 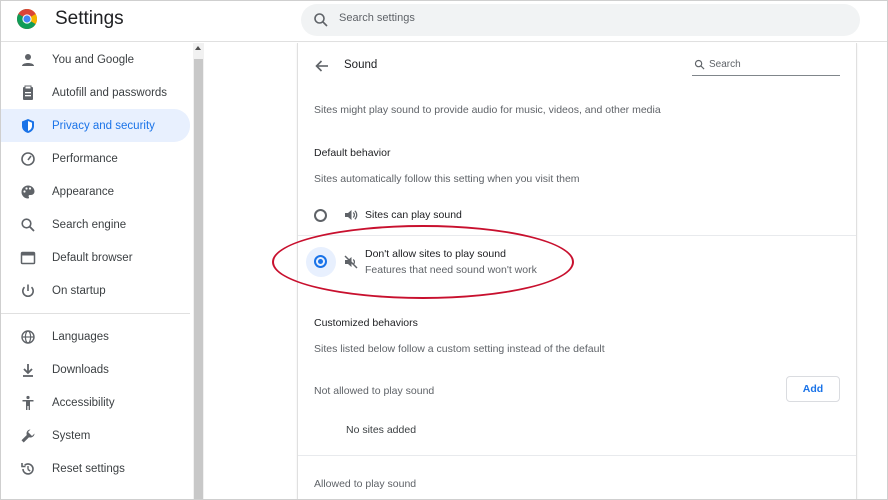 I want to click on sidebar-item-privacy-and-security: Privacy and security, so click(x=95, y=125).